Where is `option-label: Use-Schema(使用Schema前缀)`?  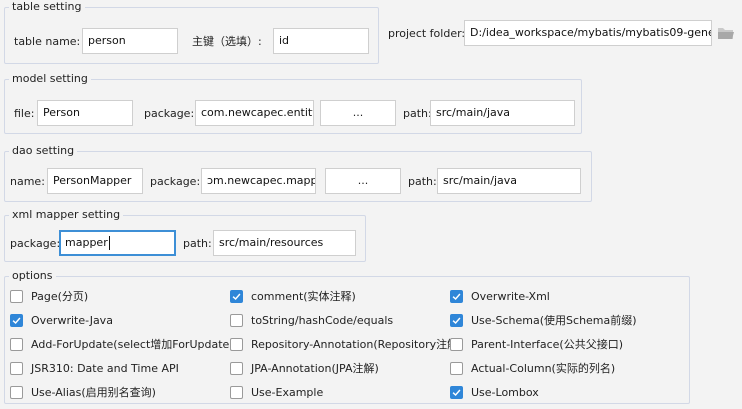 option-label: Use-Schema(使用Schema前缀) is located at coordinates (554, 320).